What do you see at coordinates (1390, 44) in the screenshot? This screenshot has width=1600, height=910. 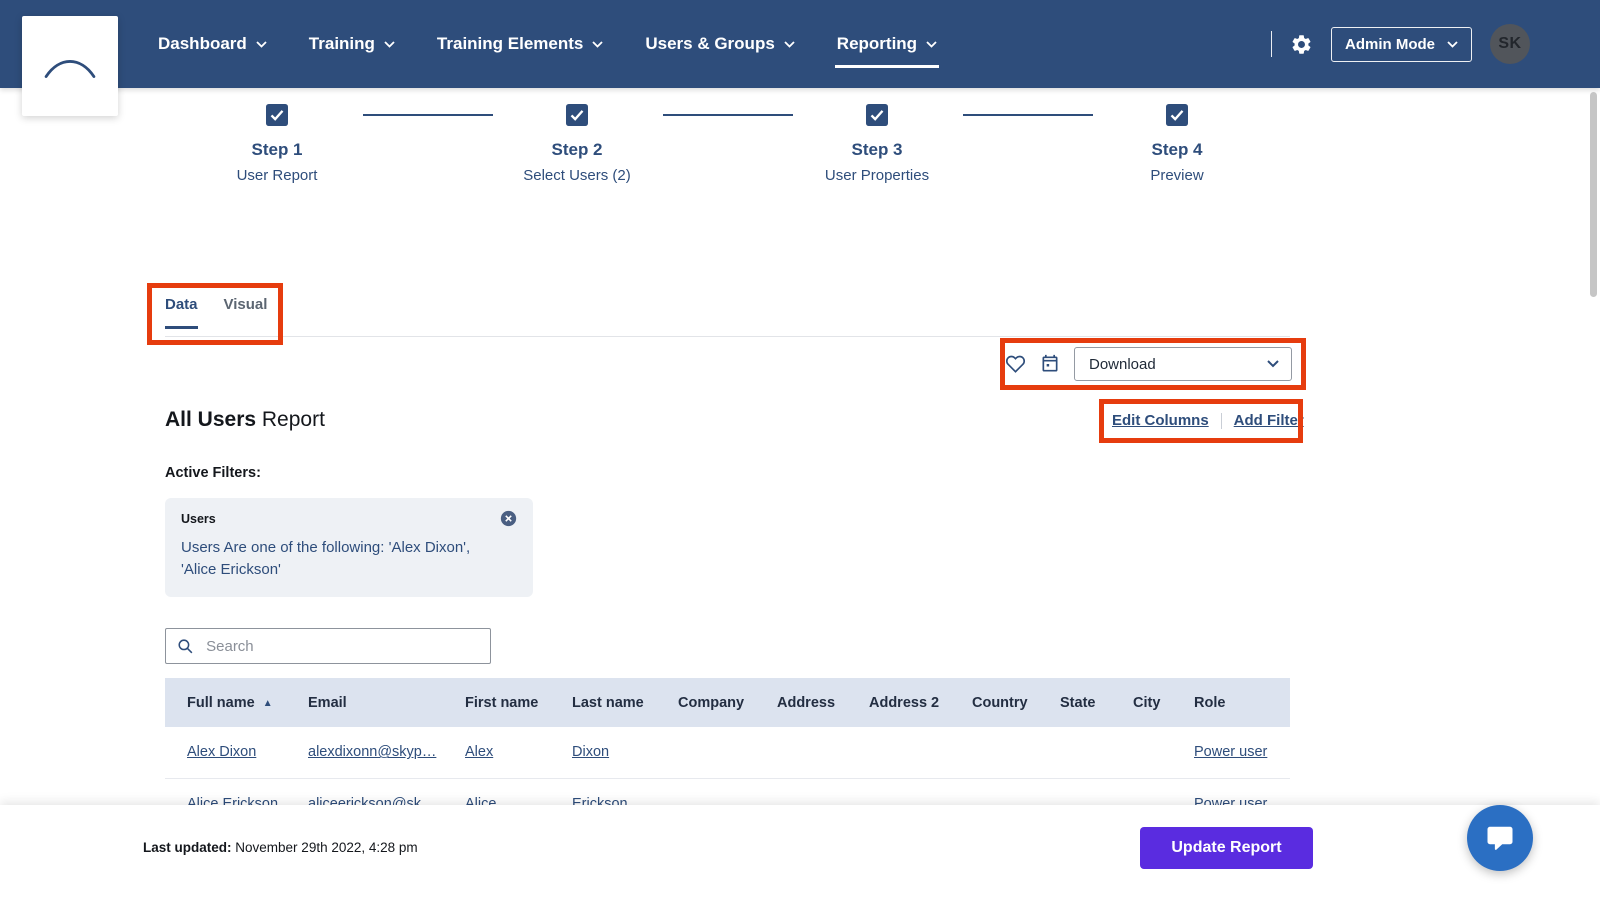 I see `admin-mode-label: Admin Mode` at bounding box center [1390, 44].